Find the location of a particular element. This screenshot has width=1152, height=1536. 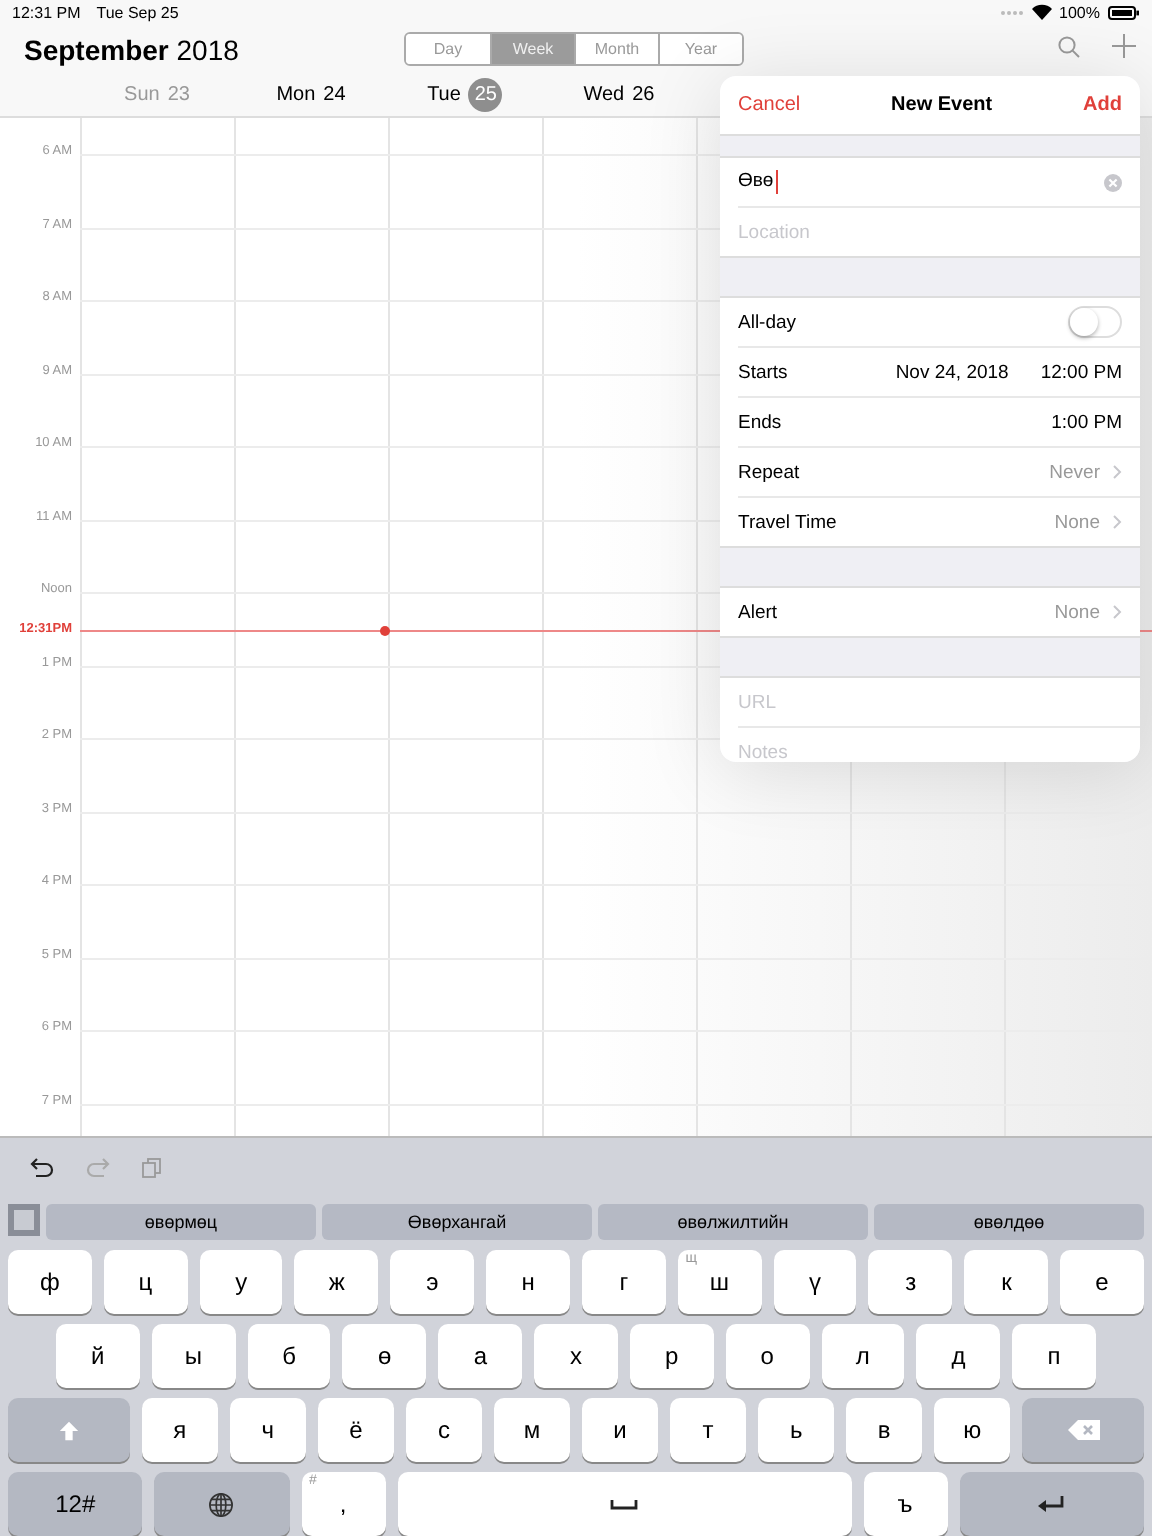

text-field: Location is located at coordinates (930, 232).